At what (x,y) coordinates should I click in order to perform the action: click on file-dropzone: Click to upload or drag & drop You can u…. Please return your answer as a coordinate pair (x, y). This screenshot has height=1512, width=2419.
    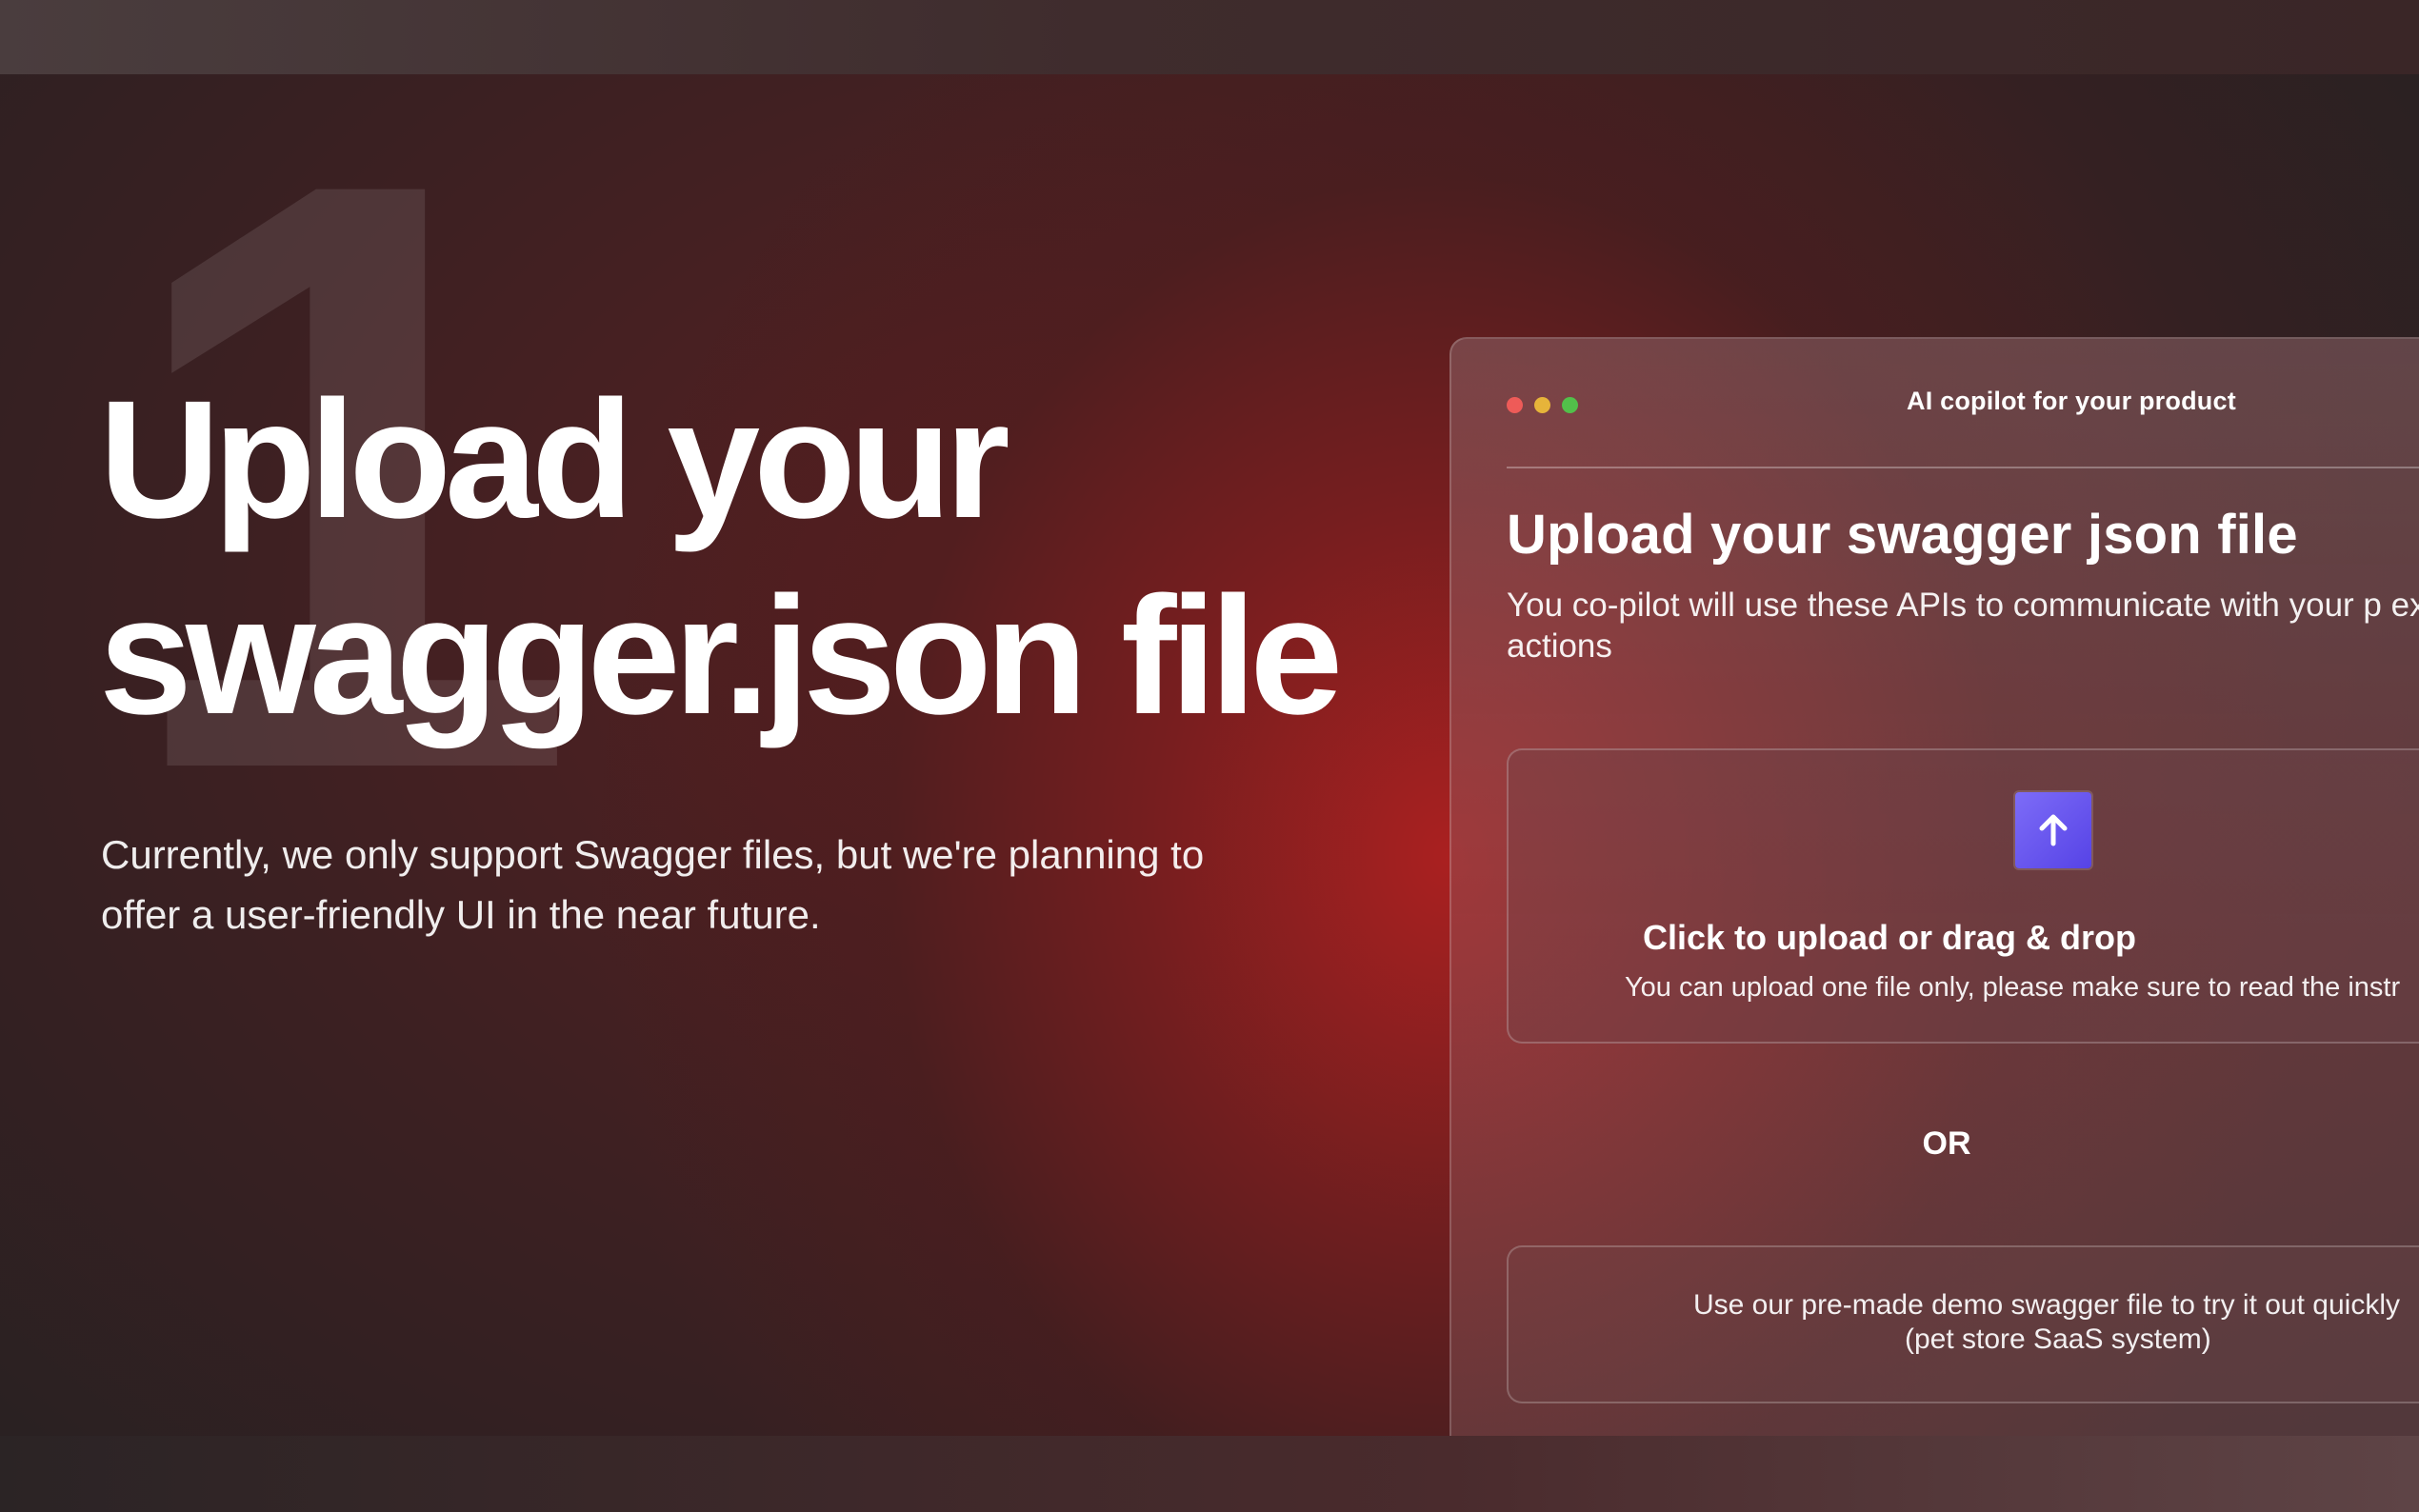
    Looking at the image, I should click on (1963, 896).